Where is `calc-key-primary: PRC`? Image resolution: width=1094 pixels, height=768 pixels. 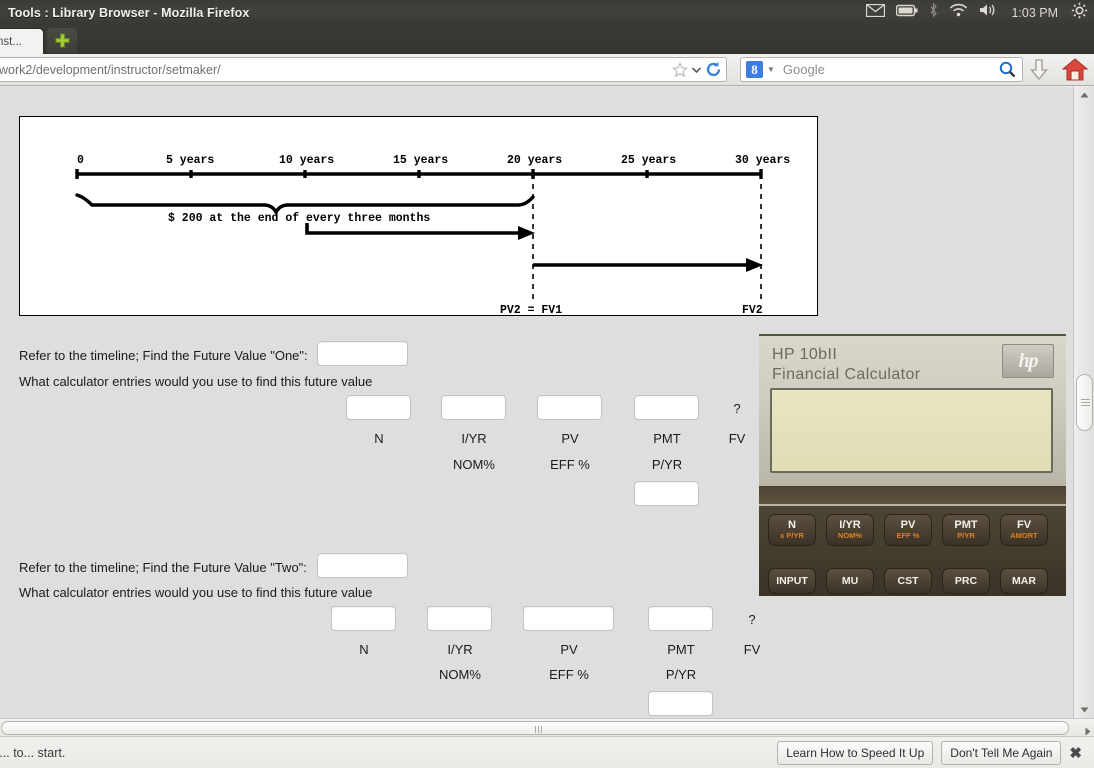
calc-key-primary: PRC is located at coordinates (966, 581).